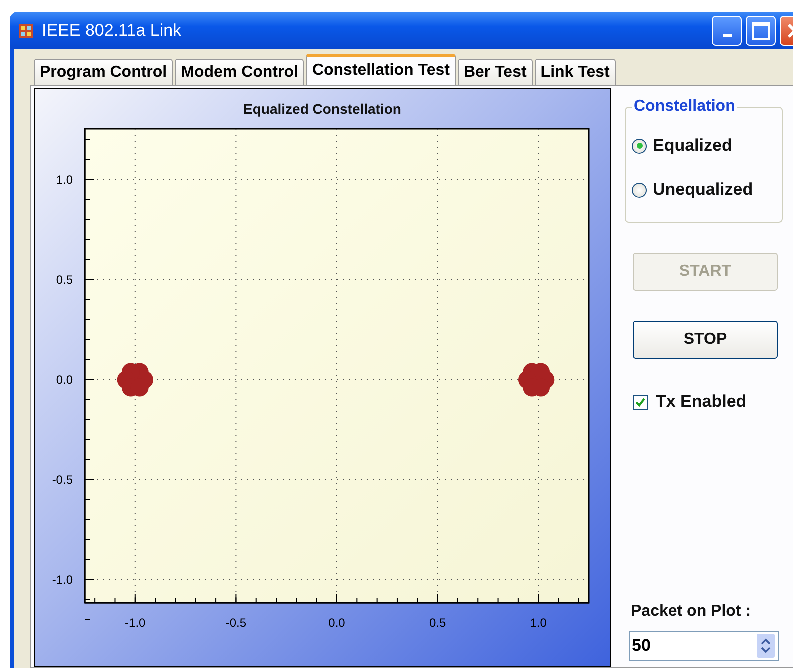  I want to click on tab: Link Test, so click(575, 72).